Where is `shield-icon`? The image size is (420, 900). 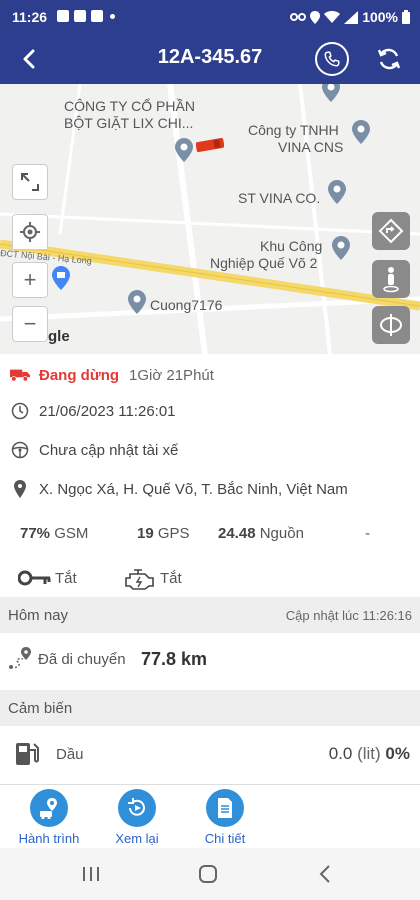
shield-icon is located at coordinates (80, 16).